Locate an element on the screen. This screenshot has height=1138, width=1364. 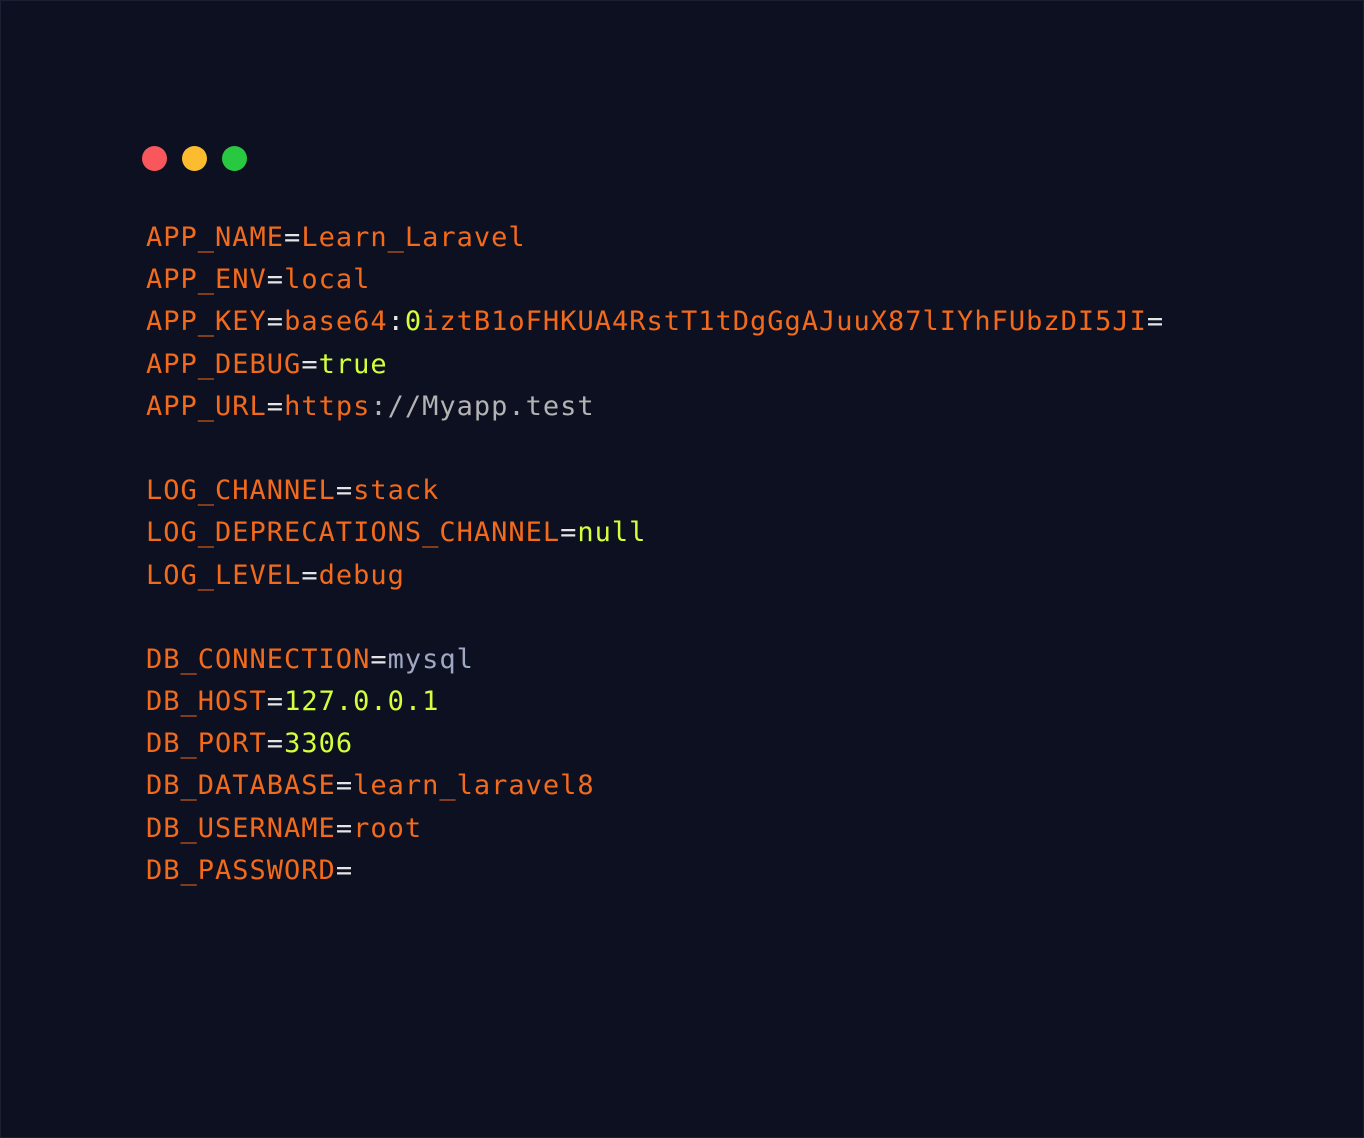
env-line: DB_DATABASE=learn_laravel8 is located at coordinates (655, 786).